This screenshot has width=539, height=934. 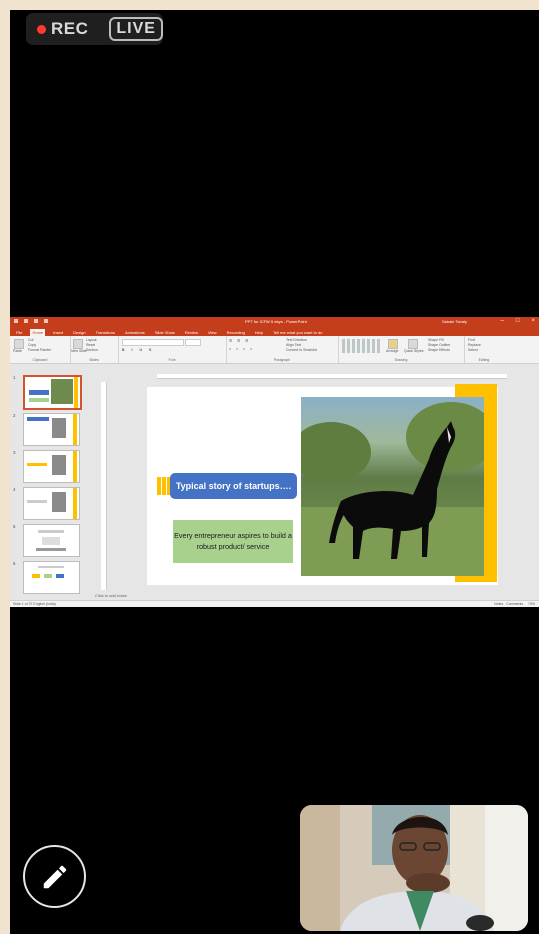 I want to click on tab-review: Review, so click(x=191, y=332).